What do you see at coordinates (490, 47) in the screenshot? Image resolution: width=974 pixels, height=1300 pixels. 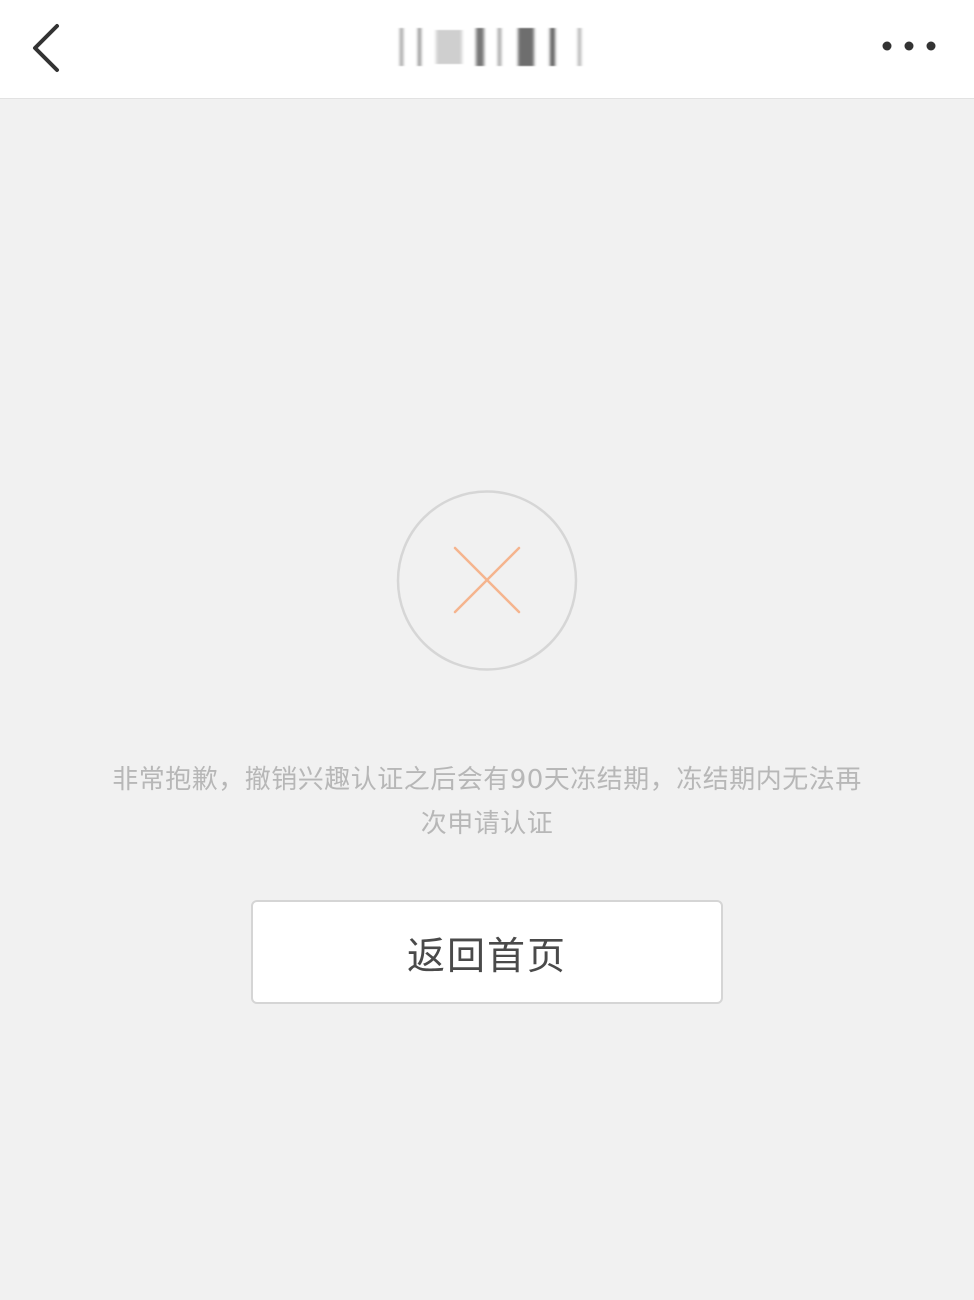 I see `page-title-blurred` at bounding box center [490, 47].